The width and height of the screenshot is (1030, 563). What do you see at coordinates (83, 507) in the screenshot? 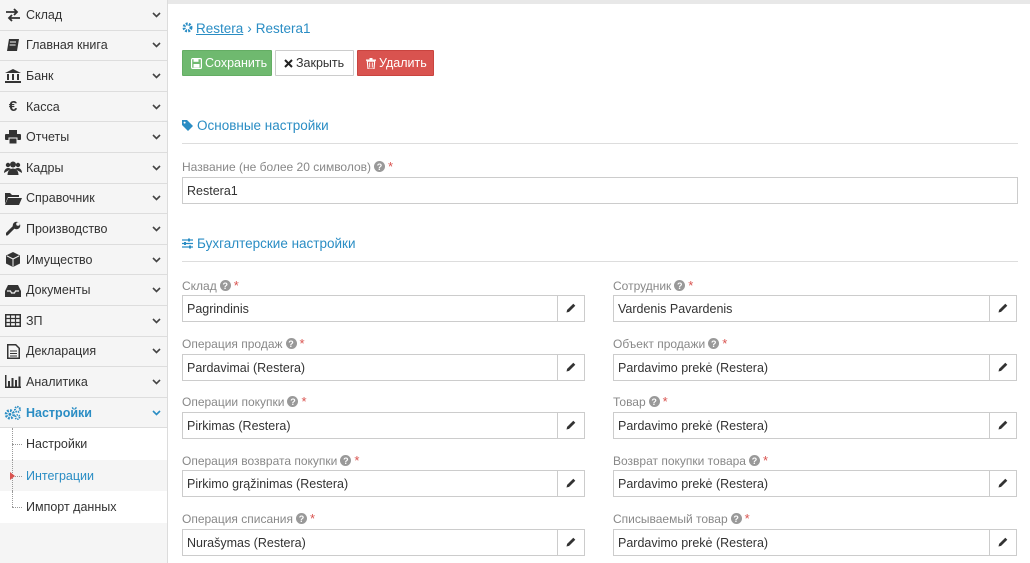
I see `sidebar-subitem-import-data: Импорт данных` at bounding box center [83, 507].